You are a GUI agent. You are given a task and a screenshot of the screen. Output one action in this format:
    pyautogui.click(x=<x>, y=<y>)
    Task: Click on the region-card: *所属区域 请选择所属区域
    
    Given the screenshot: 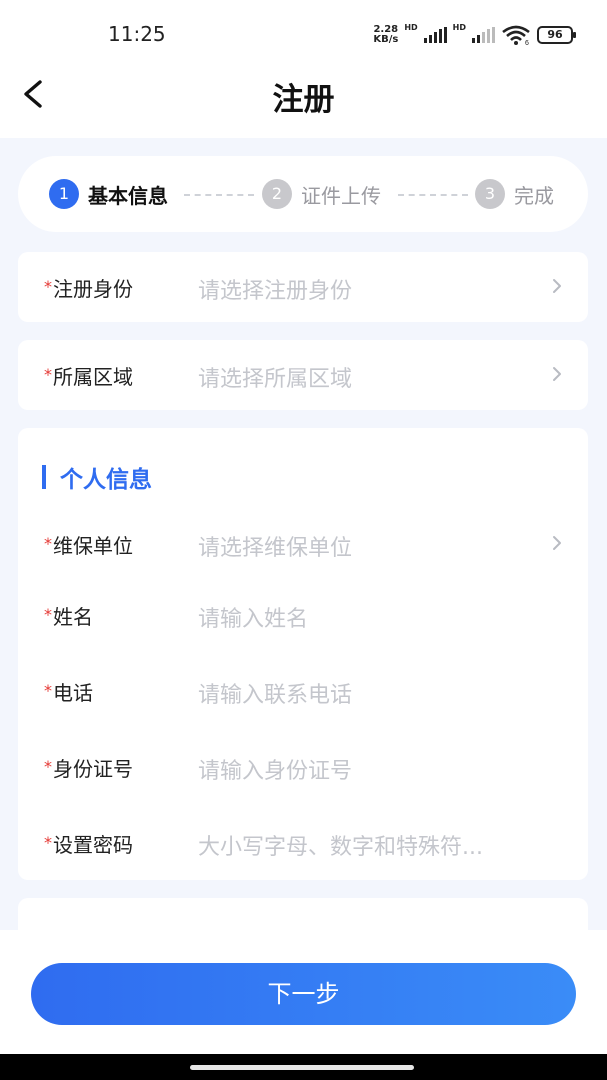 What is the action you would take?
    pyautogui.click(x=303, y=375)
    